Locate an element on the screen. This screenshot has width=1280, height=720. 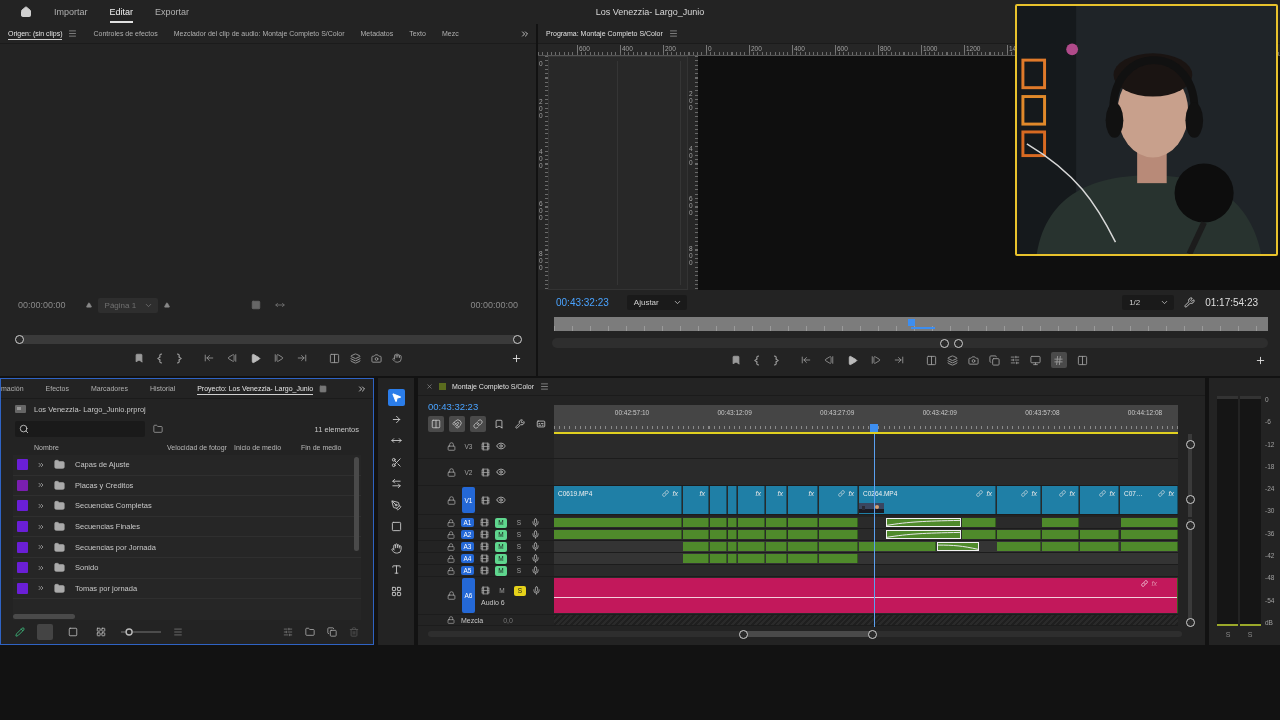
wrench-icon is located at coordinates (1190, 302).